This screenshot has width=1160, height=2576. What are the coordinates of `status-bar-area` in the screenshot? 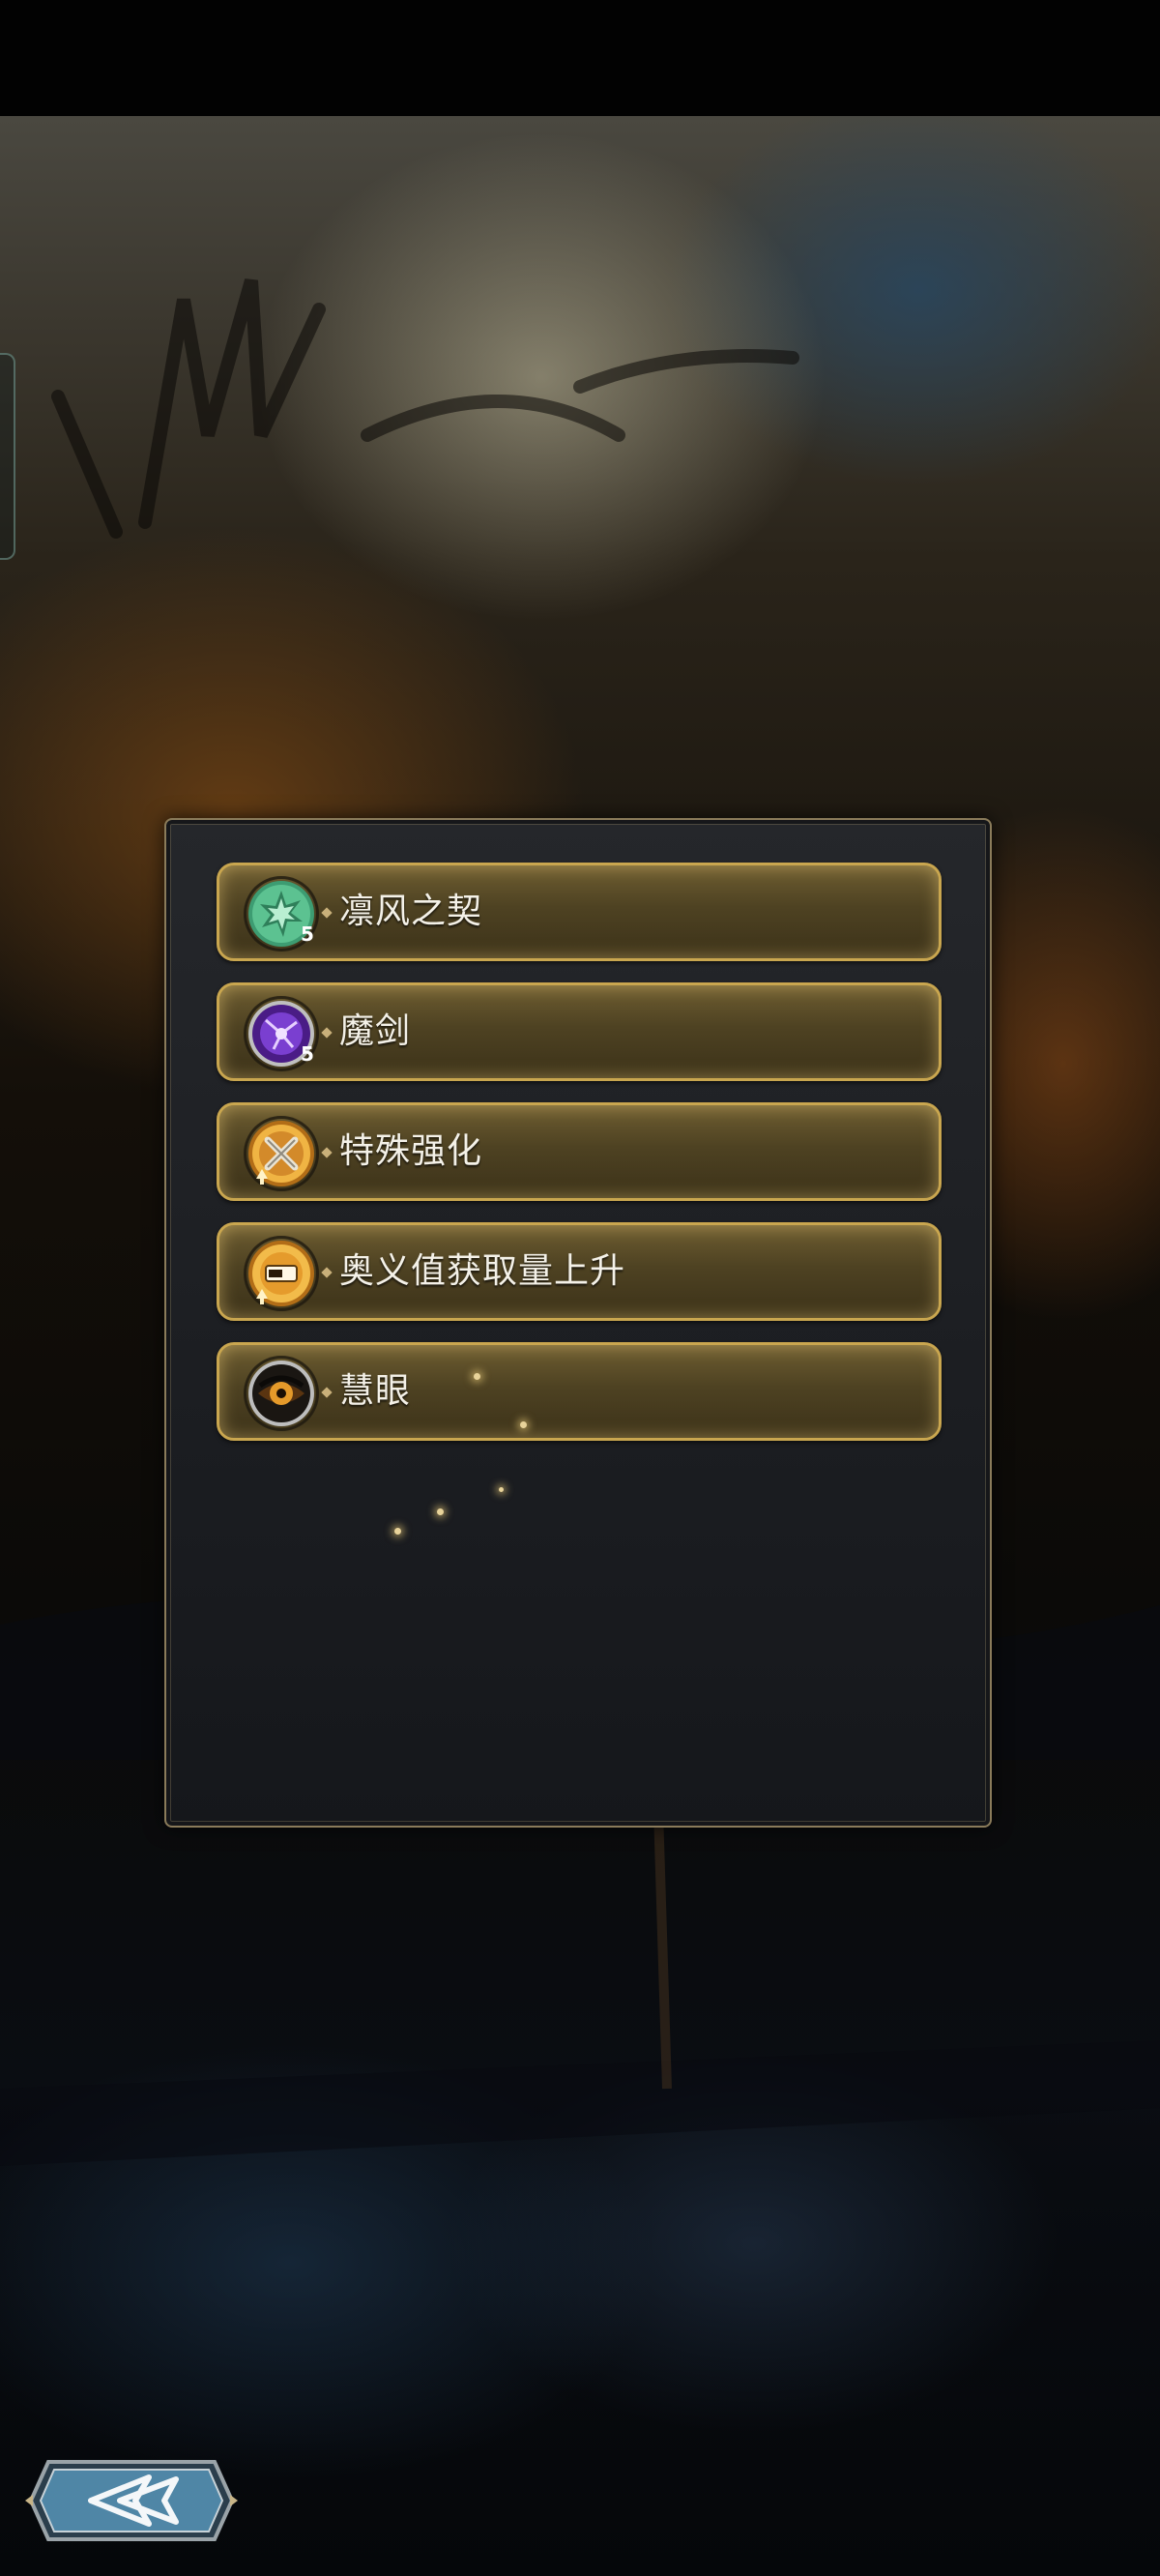 It's located at (580, 58).